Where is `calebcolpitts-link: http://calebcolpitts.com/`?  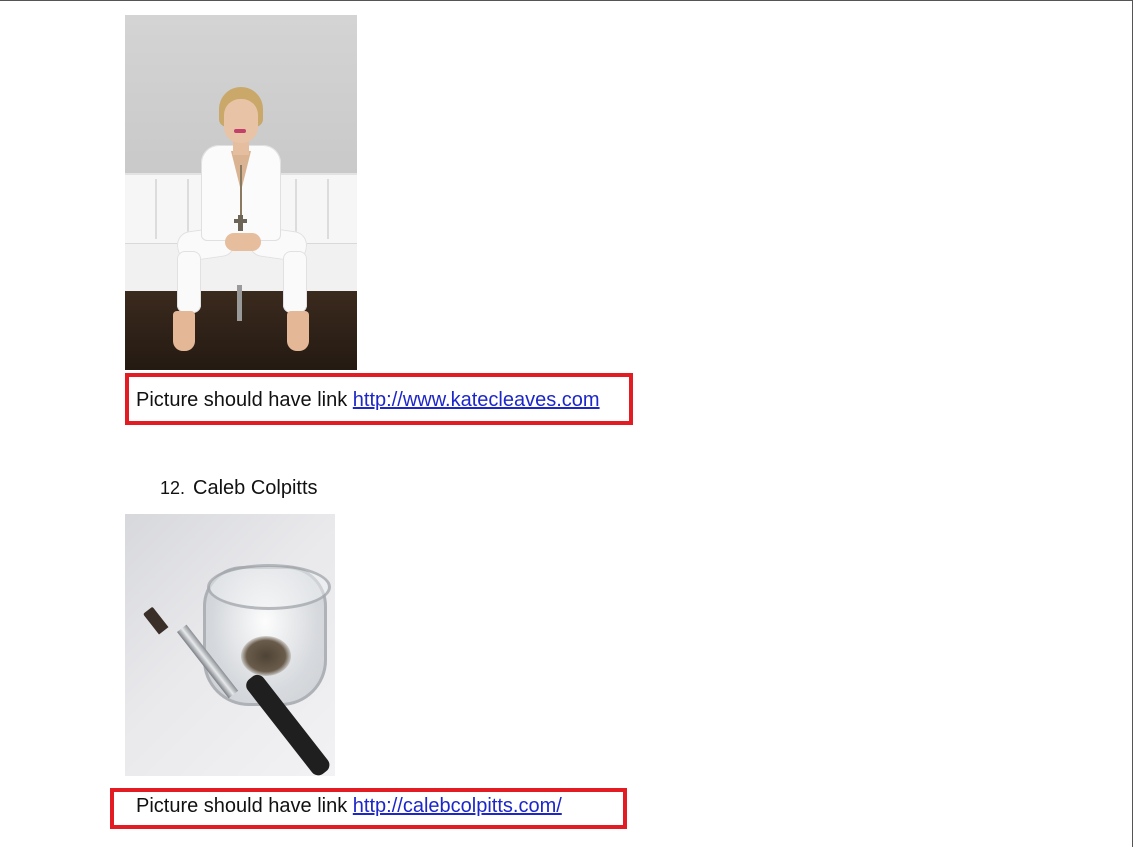
calebcolpitts-link: http://calebcolpitts.com/ is located at coordinates (457, 806).